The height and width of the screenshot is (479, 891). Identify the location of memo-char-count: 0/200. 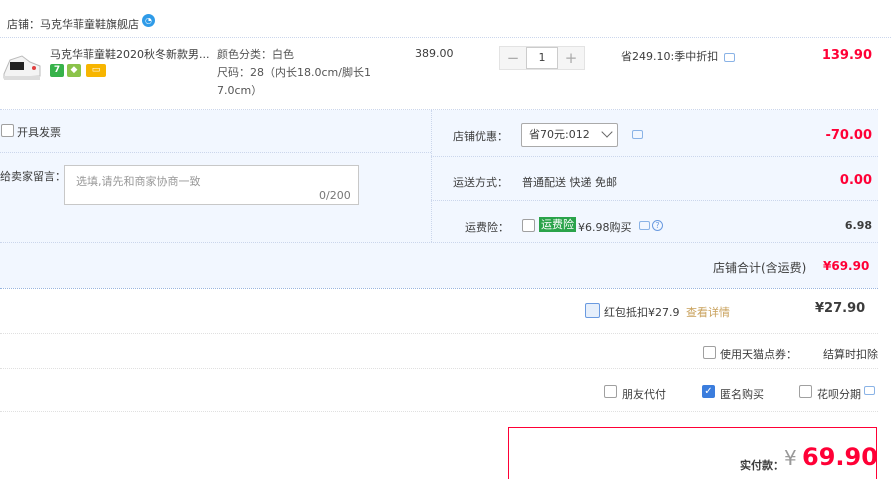
(335, 195).